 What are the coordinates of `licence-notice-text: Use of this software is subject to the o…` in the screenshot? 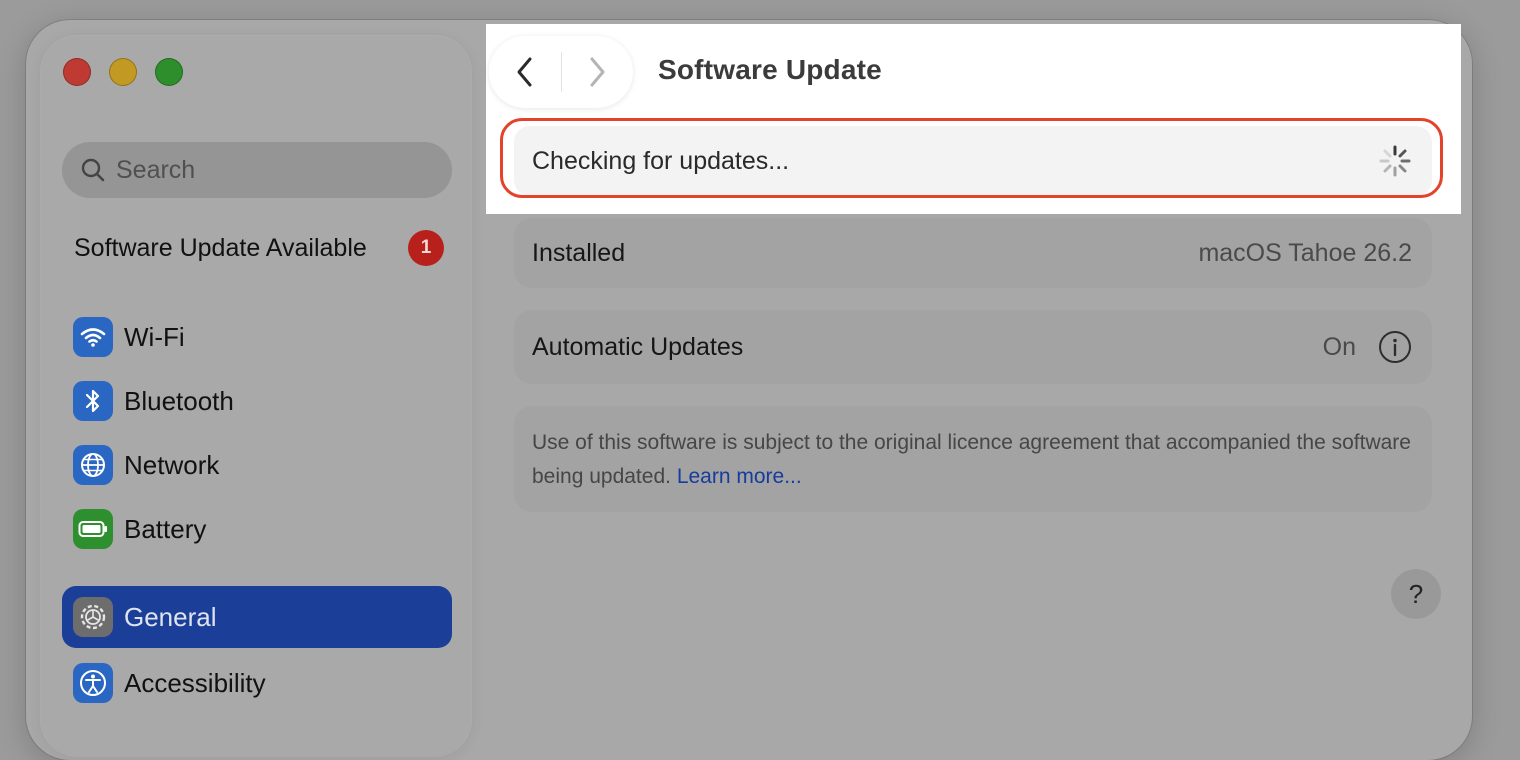 It's located at (971, 459).